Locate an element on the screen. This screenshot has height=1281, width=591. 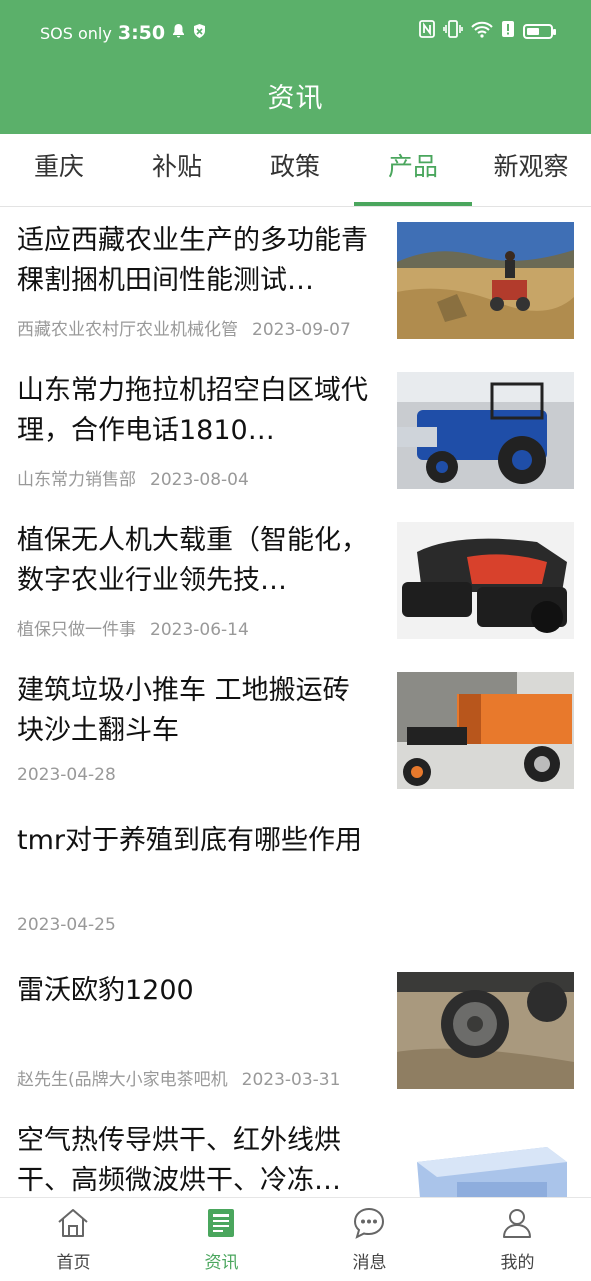
dryer-machine-image is located at coordinates (485, 1159).